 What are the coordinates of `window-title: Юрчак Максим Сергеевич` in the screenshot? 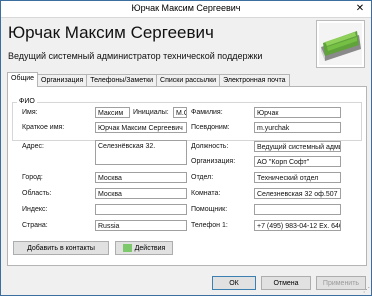 It's located at (186, 8).